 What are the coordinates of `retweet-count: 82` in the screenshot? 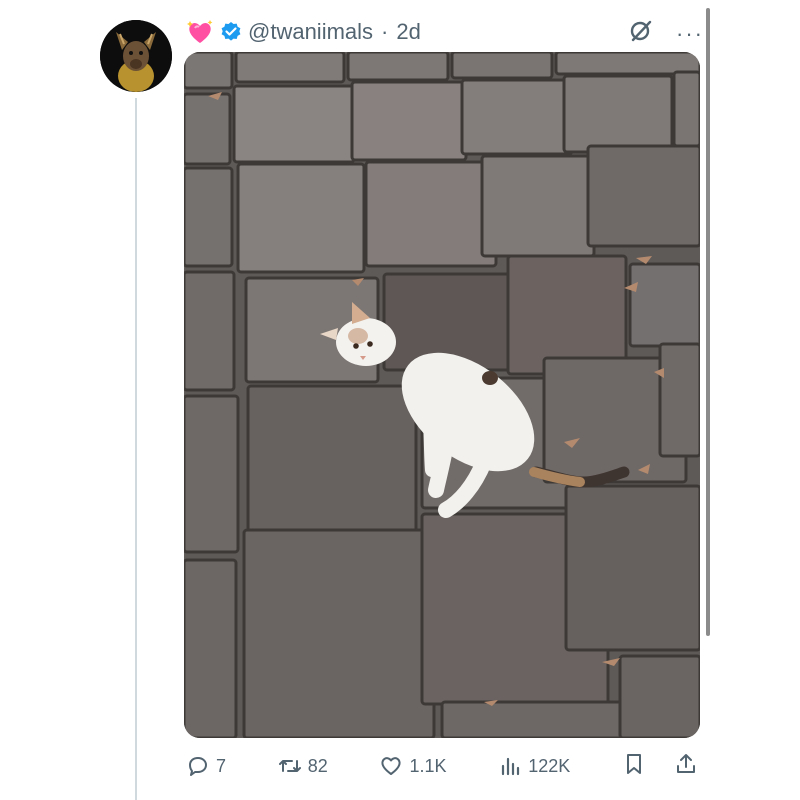 It's located at (317, 765).